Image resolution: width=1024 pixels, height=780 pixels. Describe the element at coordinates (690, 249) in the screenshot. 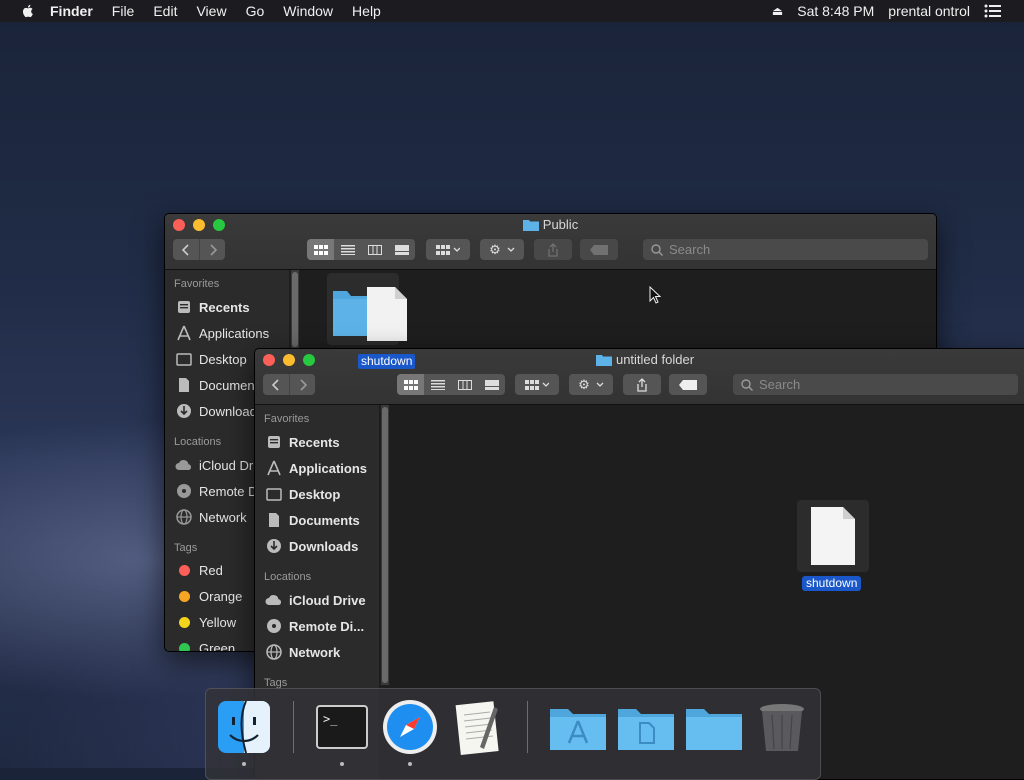

I see `search-placeholder: Search` at that location.